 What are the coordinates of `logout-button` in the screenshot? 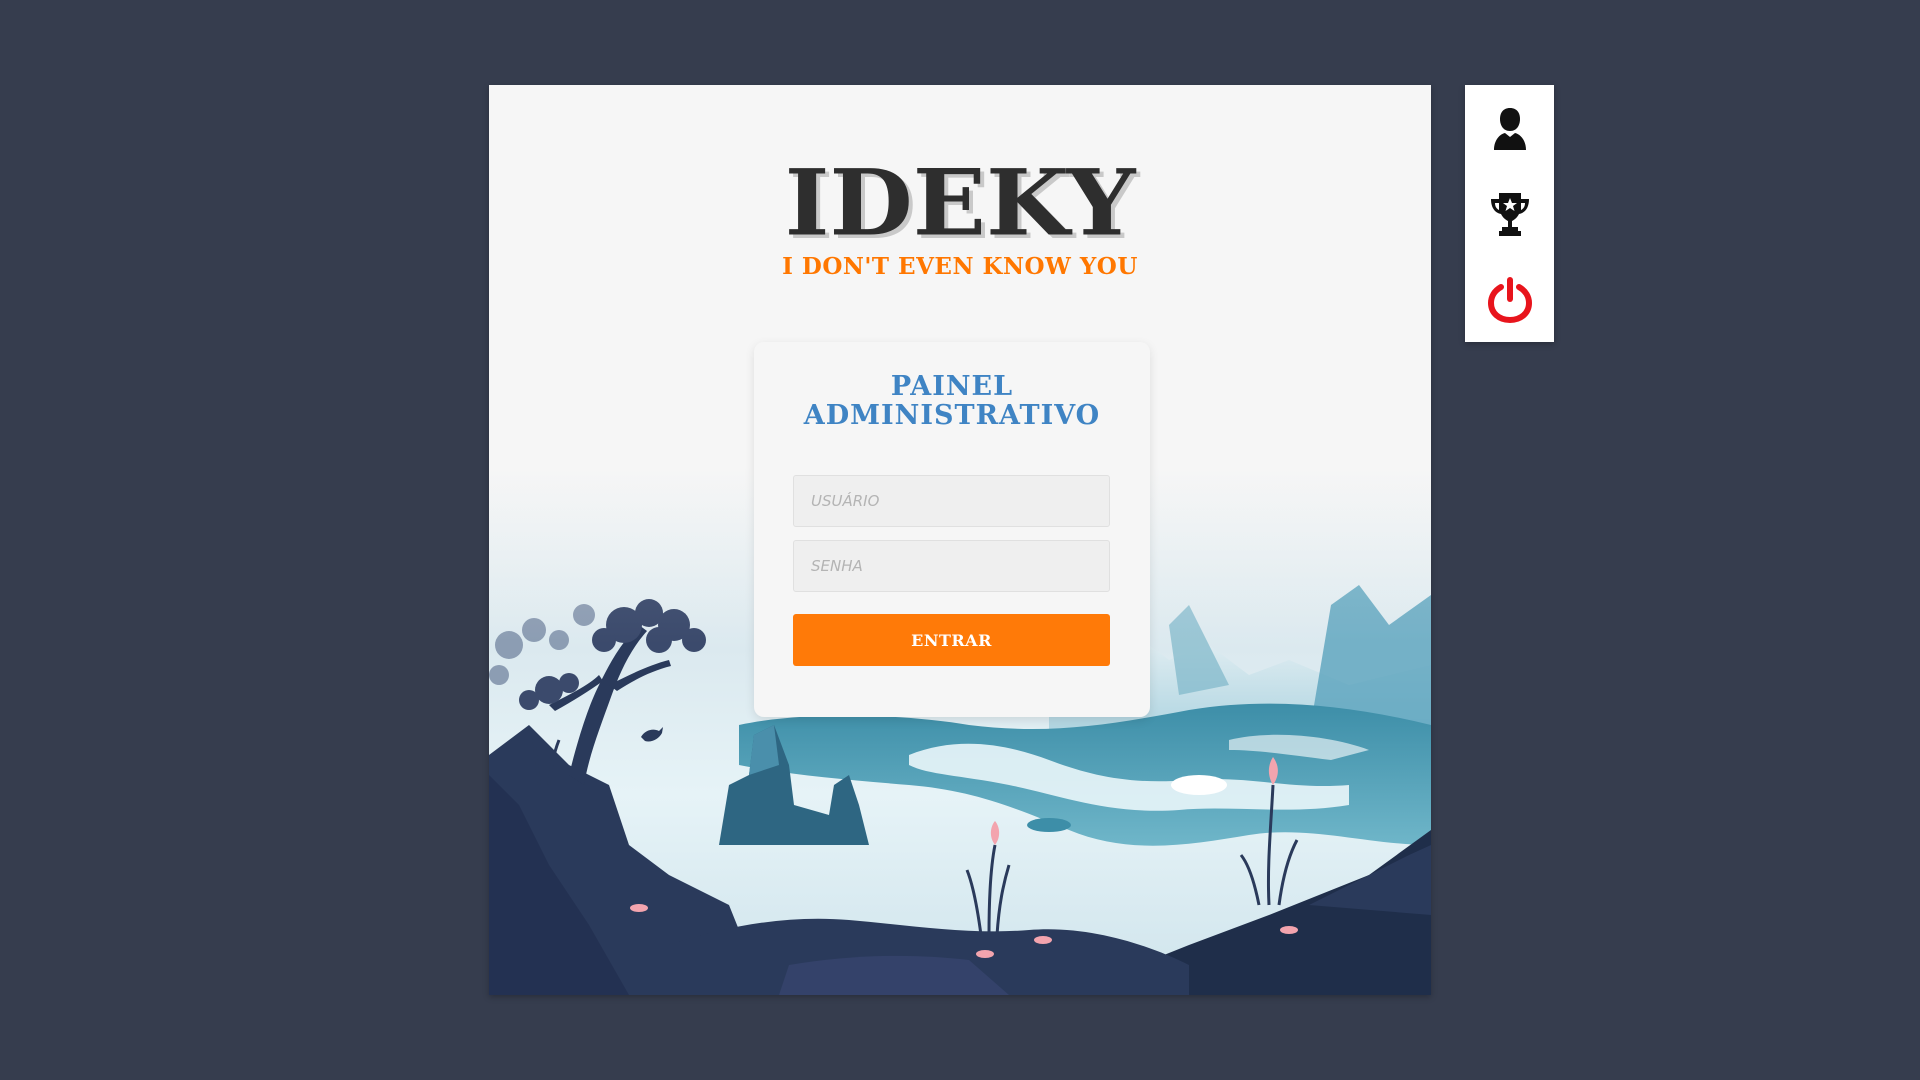 It's located at (1509, 300).